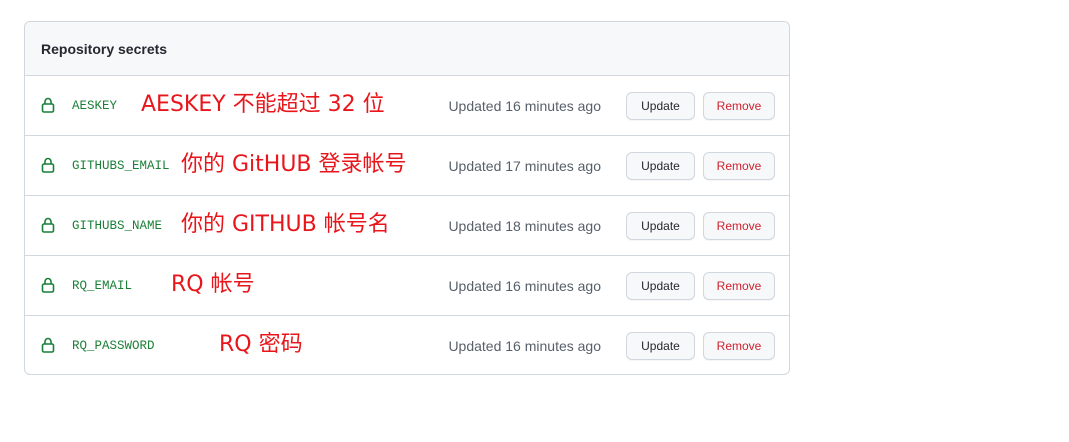 This screenshot has width=1069, height=442. I want to click on secret-annotation: RQ 帐号, so click(213, 284).